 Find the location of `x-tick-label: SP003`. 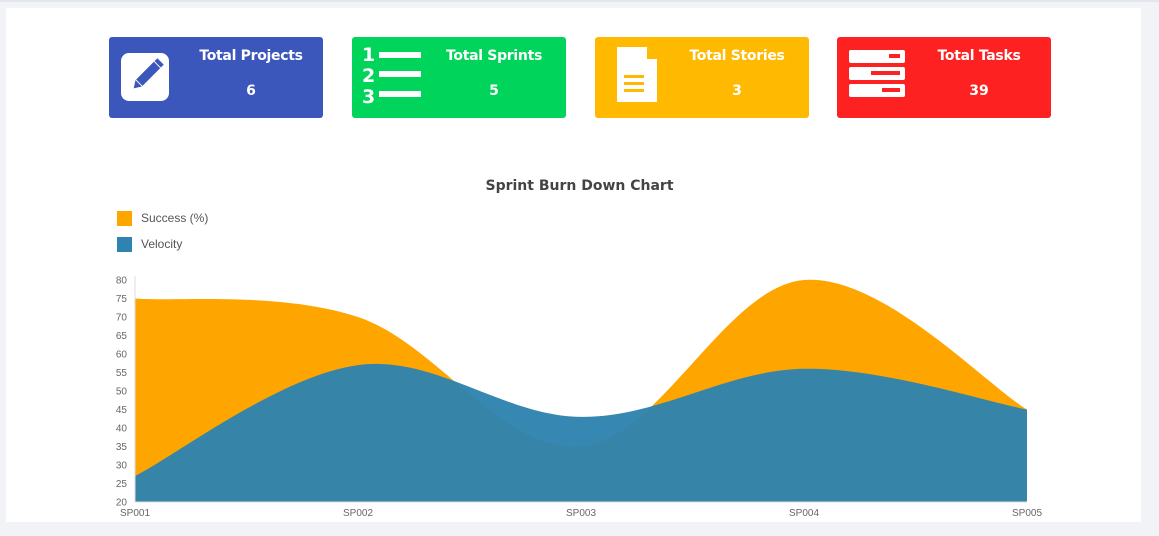

x-tick-label: SP003 is located at coordinates (581, 513).